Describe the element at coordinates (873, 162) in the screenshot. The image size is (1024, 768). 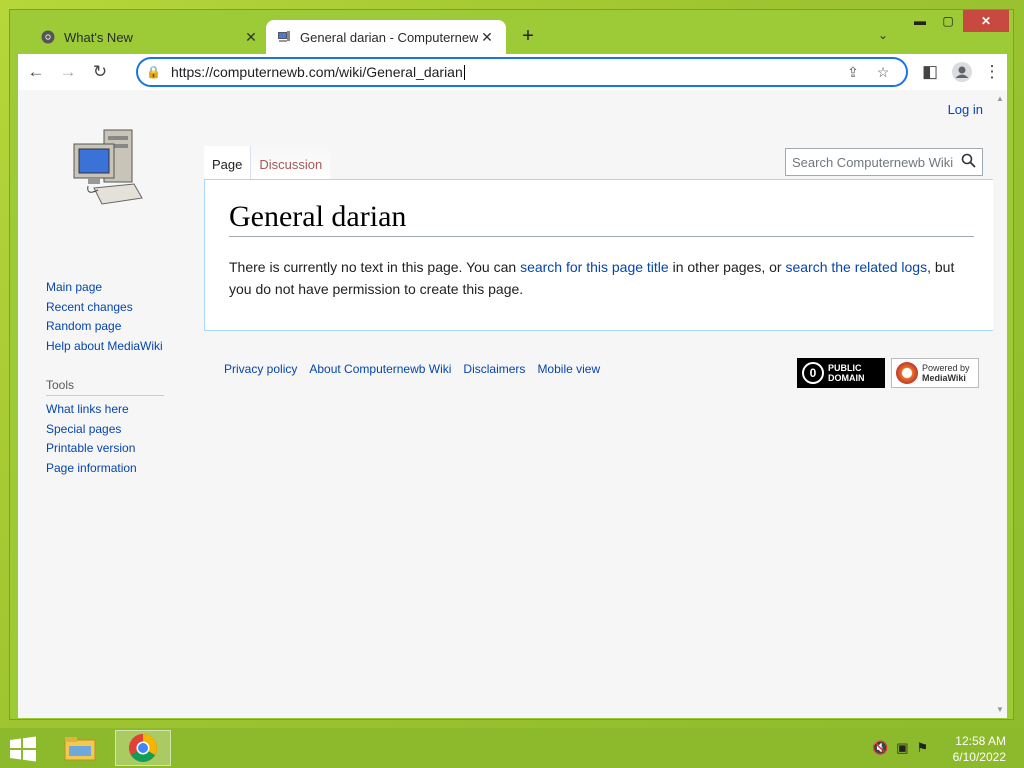
I see `search-placeholder: Search Computernewb Wiki` at that location.